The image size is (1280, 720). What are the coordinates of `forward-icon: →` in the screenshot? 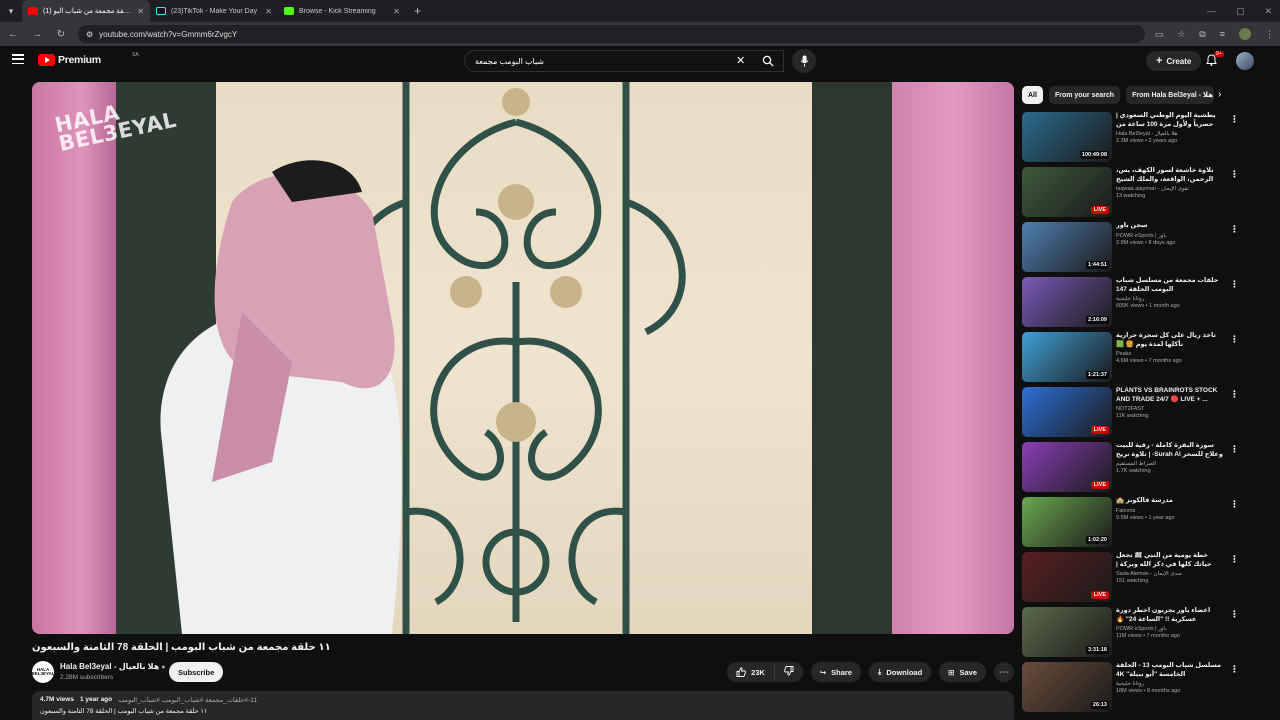 It's located at (37, 34).